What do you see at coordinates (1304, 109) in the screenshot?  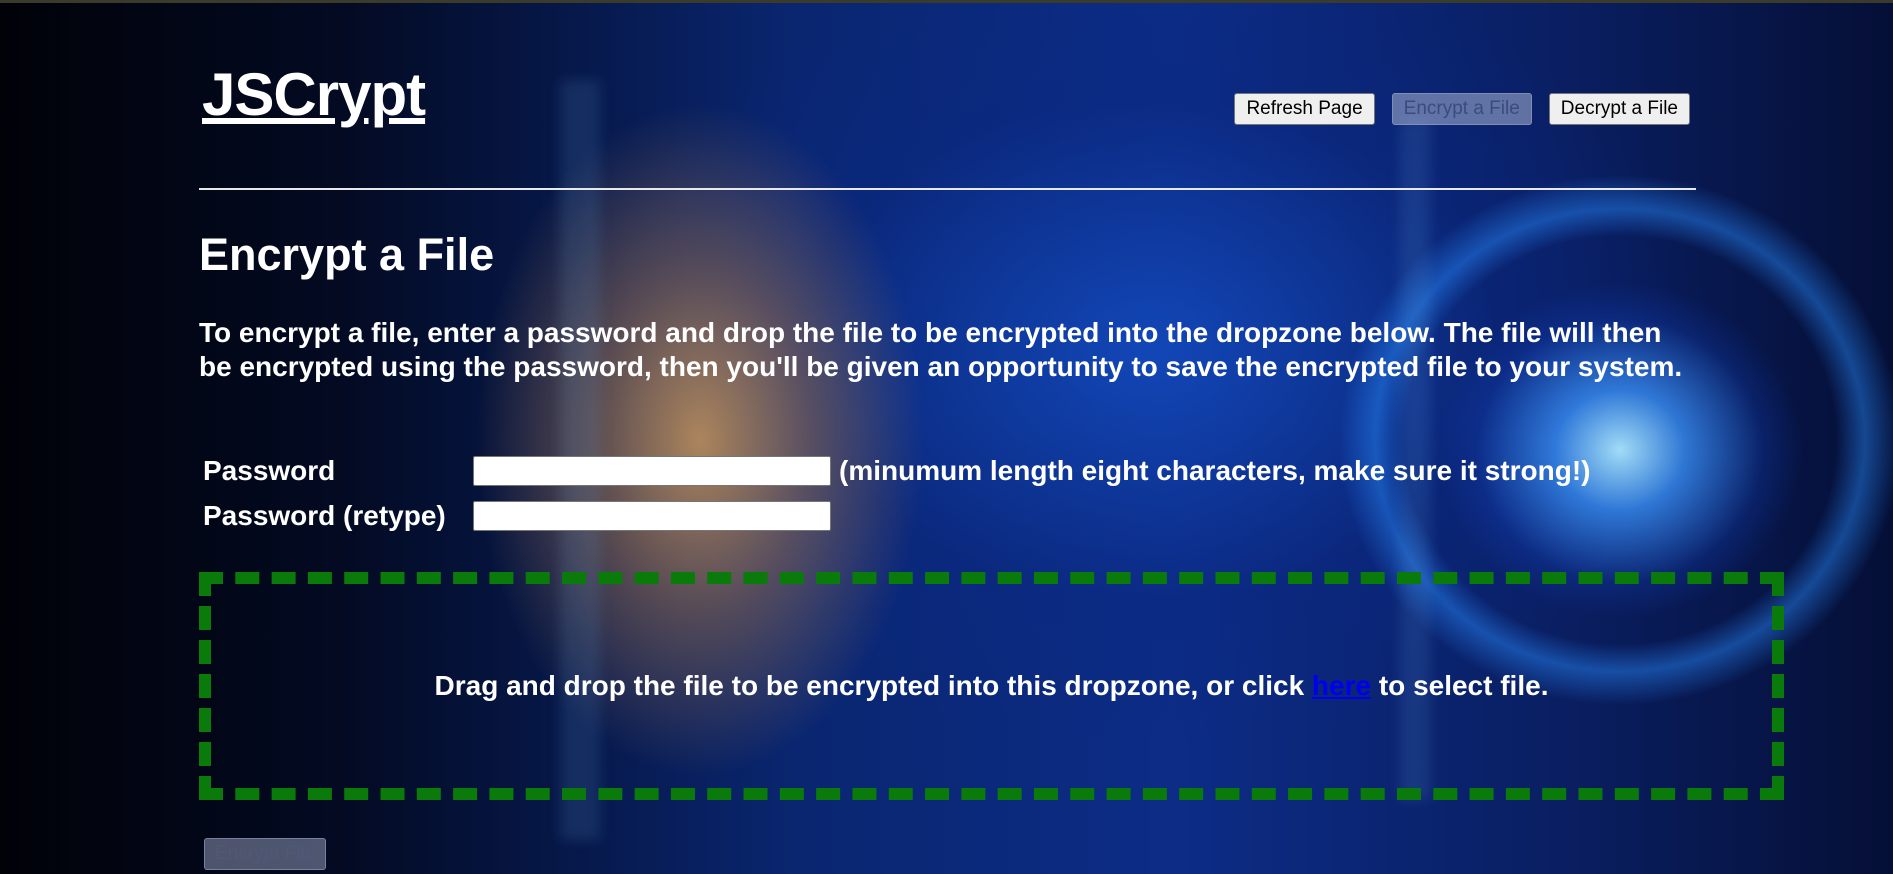 I see `refresh-page-button: Refresh Page` at bounding box center [1304, 109].